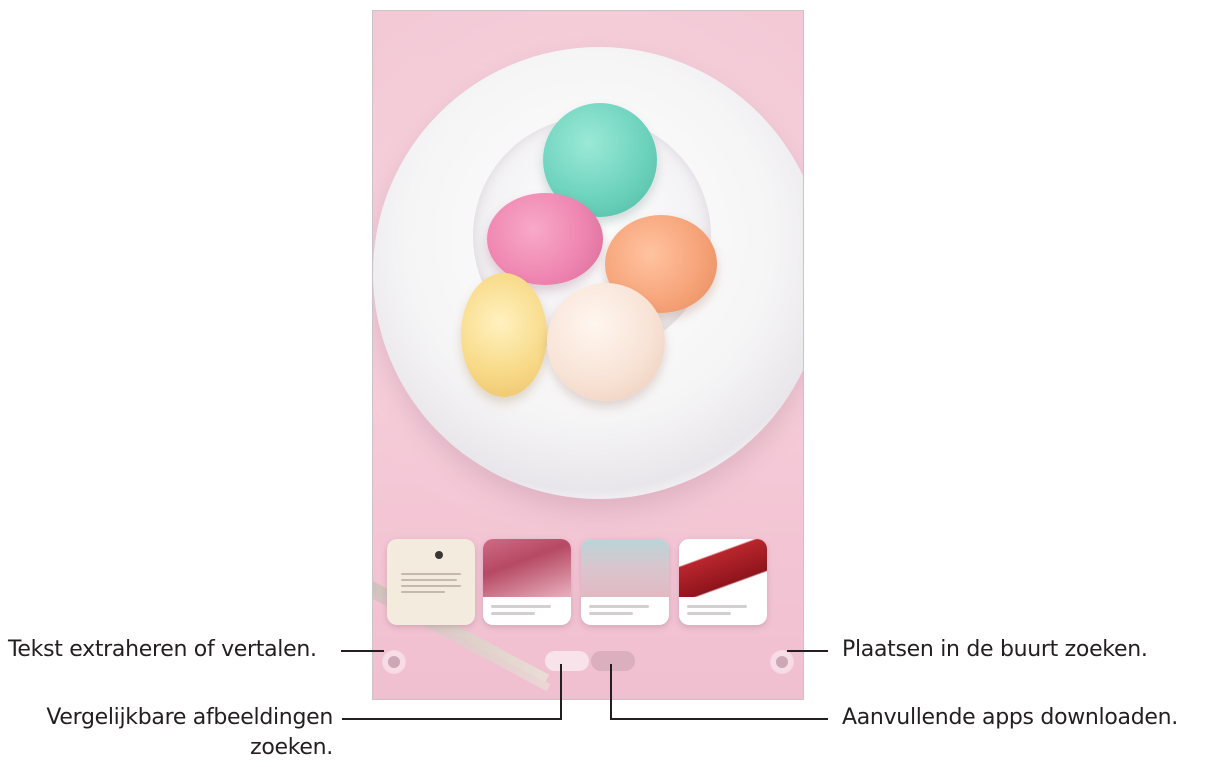 This screenshot has width=1216, height=767. Describe the element at coordinates (613, 661) in the screenshot. I see `download-apps-tab` at that location.